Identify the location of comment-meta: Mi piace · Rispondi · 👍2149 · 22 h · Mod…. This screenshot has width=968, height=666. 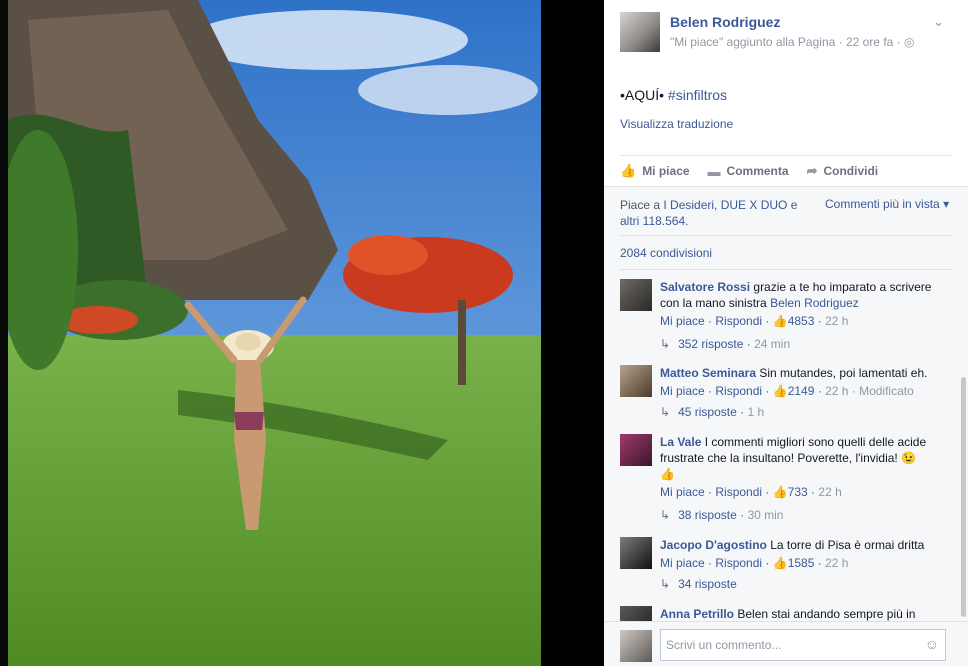
(787, 391).